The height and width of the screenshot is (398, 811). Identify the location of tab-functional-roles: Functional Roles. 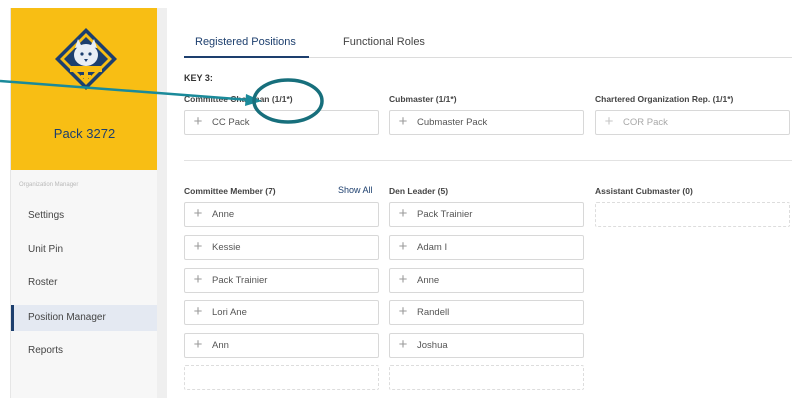
(384, 42).